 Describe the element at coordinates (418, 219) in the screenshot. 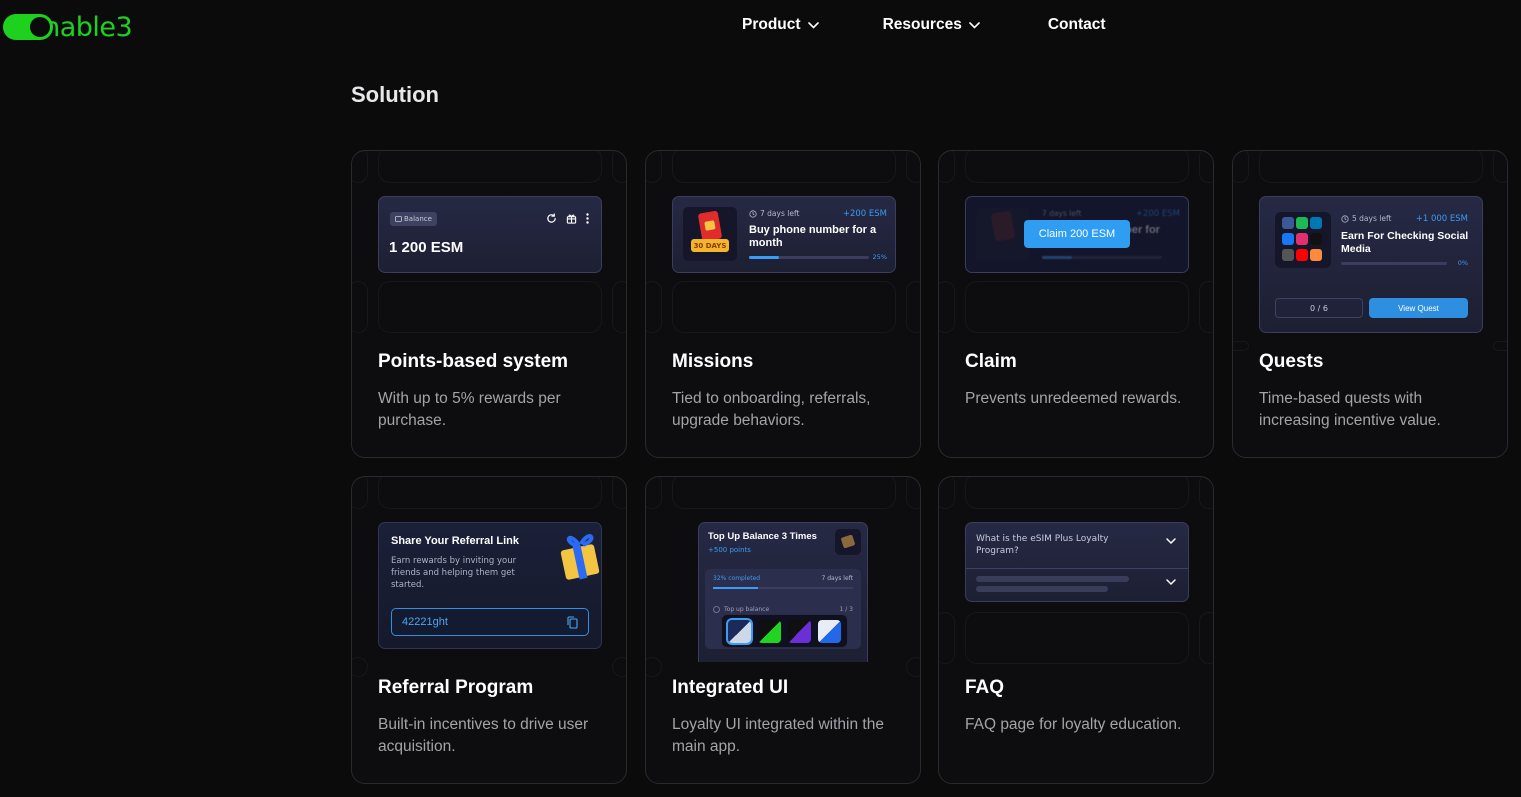

I see `balance-label: Balance` at that location.